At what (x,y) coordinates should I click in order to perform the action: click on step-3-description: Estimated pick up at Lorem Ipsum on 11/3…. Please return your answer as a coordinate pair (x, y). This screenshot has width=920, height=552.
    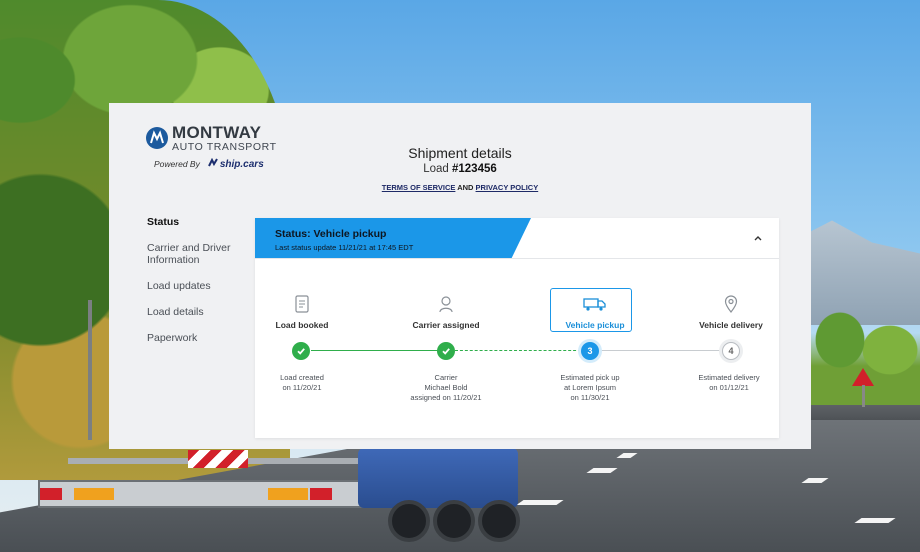
    Looking at the image, I should click on (590, 388).